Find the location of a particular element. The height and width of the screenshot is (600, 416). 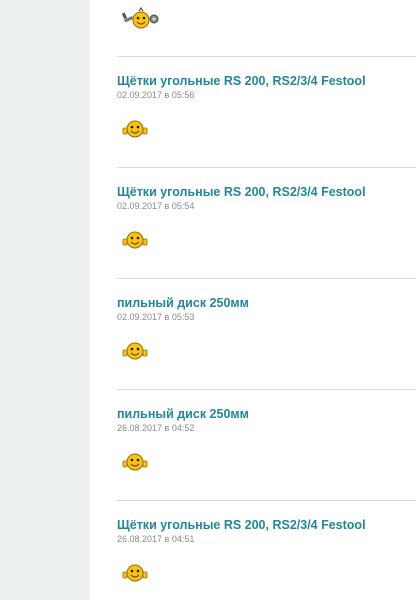

post-date: 26.08.2017 в 04:51 is located at coordinates (156, 539).